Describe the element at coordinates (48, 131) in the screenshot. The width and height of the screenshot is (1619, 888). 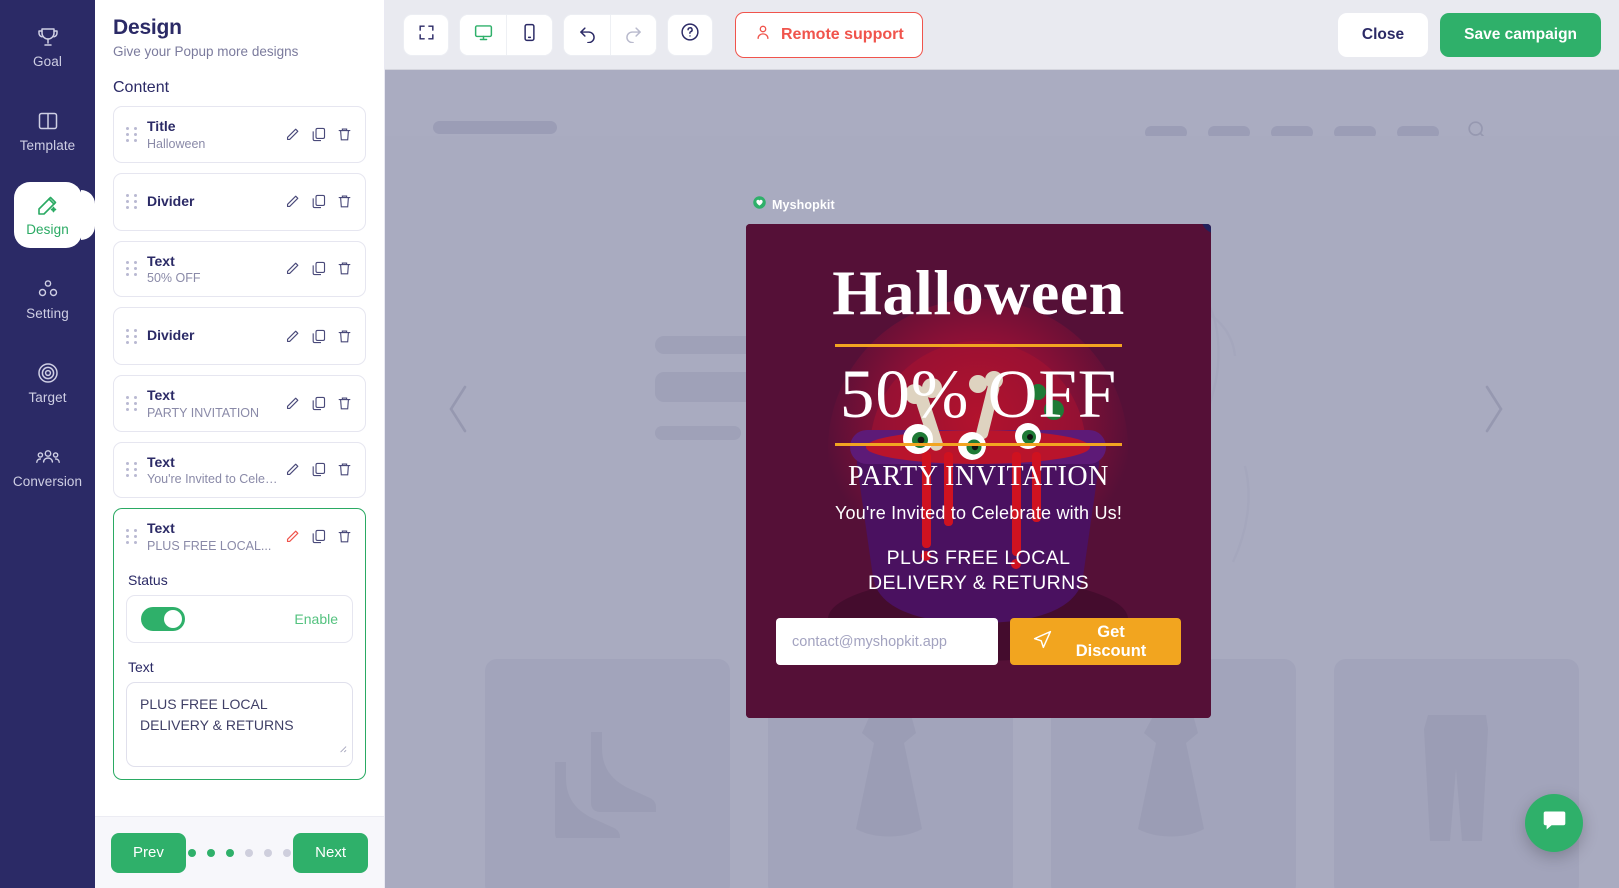
I see `sidebar-item-template: Template` at that location.